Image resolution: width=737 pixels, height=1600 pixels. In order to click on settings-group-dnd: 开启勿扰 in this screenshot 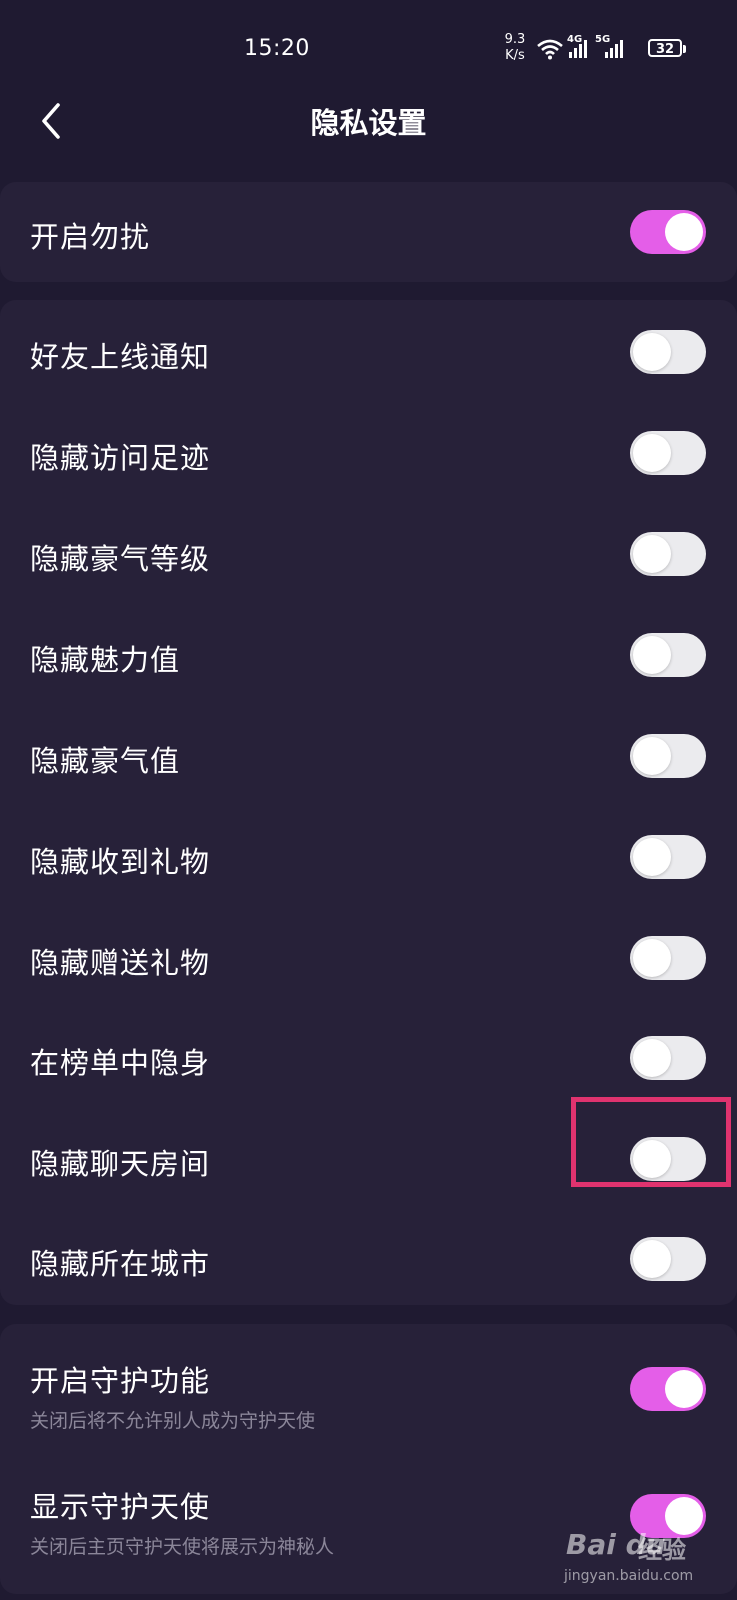, I will do `click(368, 232)`.